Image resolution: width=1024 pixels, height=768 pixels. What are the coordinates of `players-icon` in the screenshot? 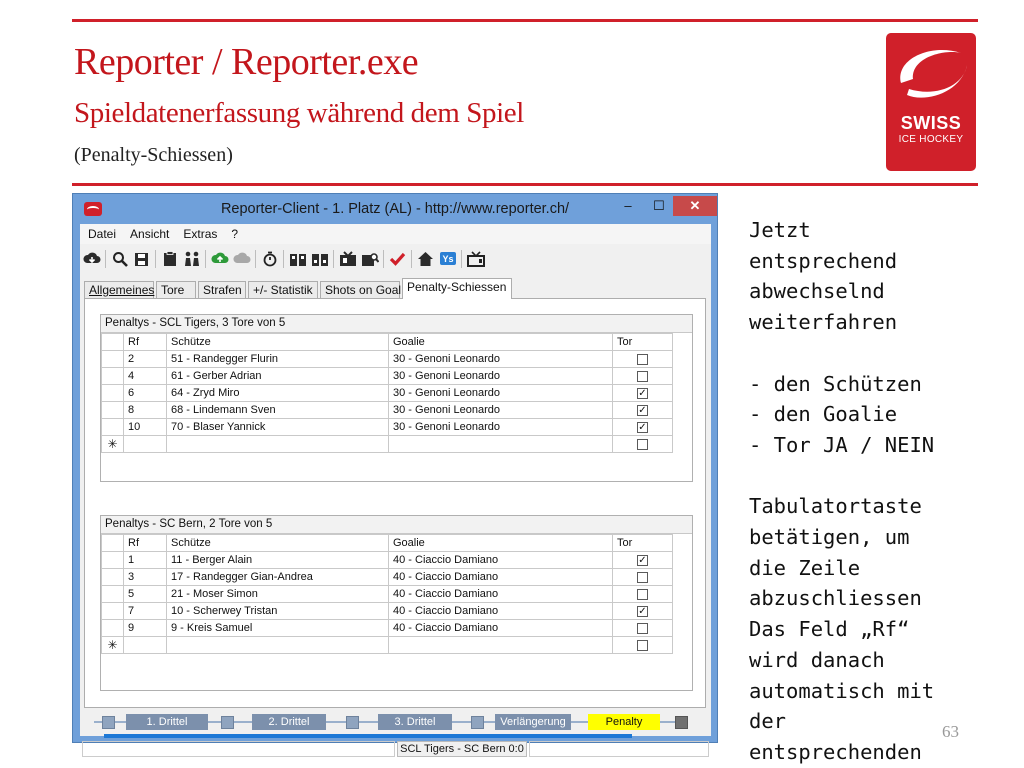 It's located at (191, 259).